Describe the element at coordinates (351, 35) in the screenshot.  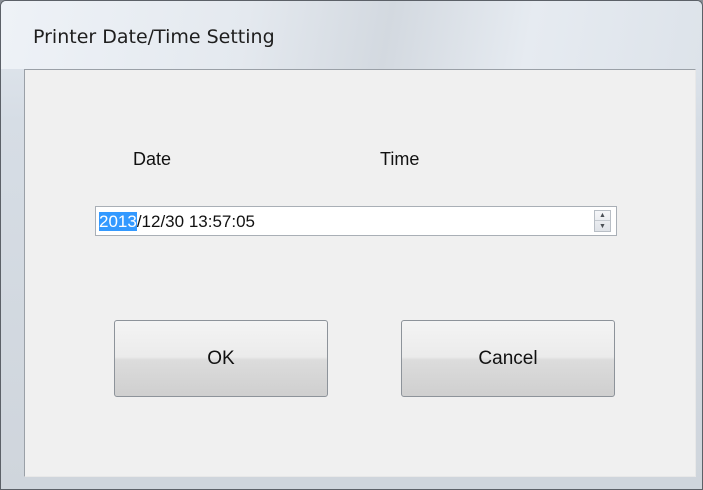
I see `title-bar: Printer Date/Time Setting` at that location.